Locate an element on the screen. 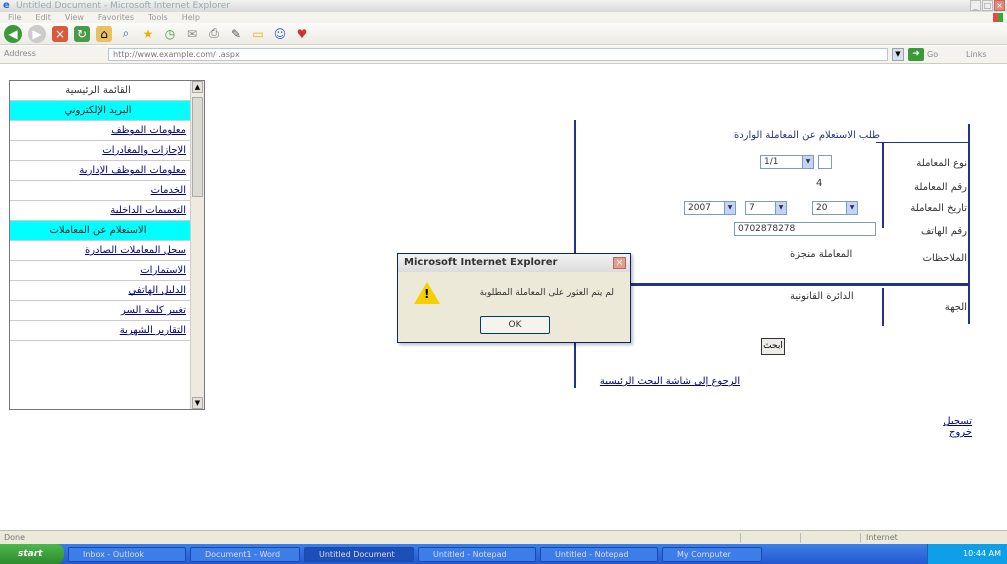  phone-input: 0702878278 is located at coordinates (805, 229).